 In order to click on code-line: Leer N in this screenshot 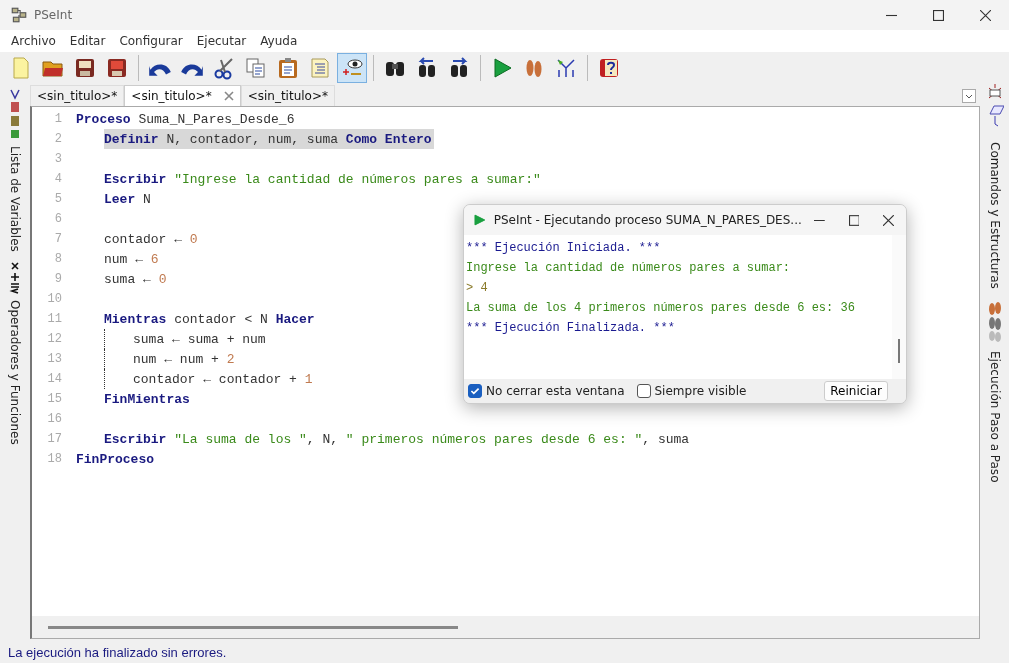, I will do `click(128, 199)`.